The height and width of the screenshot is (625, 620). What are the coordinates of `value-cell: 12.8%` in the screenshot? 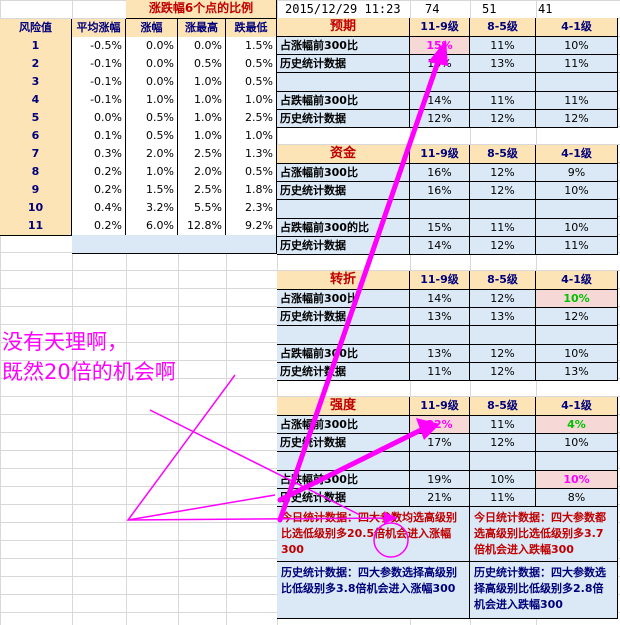 It's located at (202, 226).